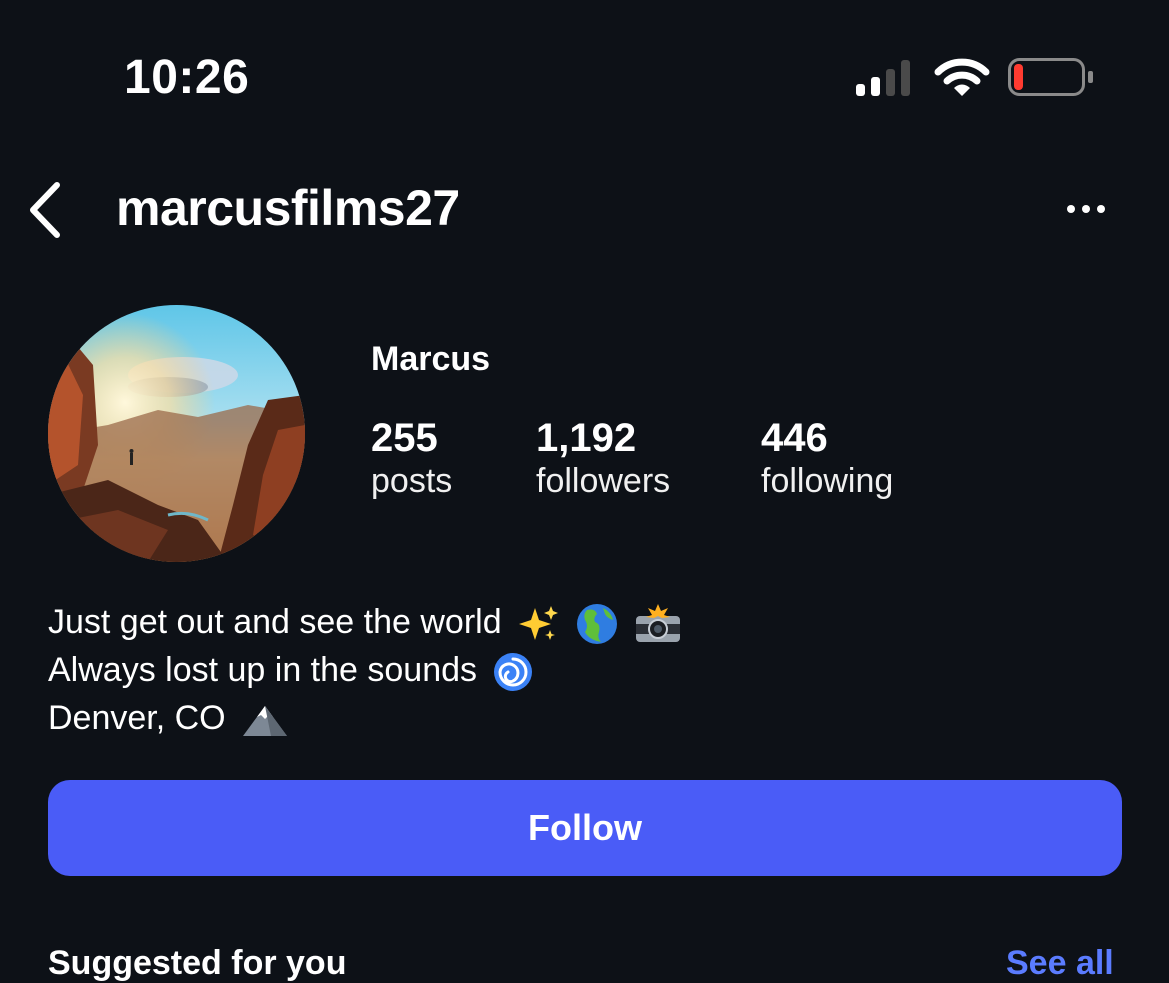 The height and width of the screenshot is (983, 1169). I want to click on bio-line: Always lost up in the sounds, so click(365, 670).